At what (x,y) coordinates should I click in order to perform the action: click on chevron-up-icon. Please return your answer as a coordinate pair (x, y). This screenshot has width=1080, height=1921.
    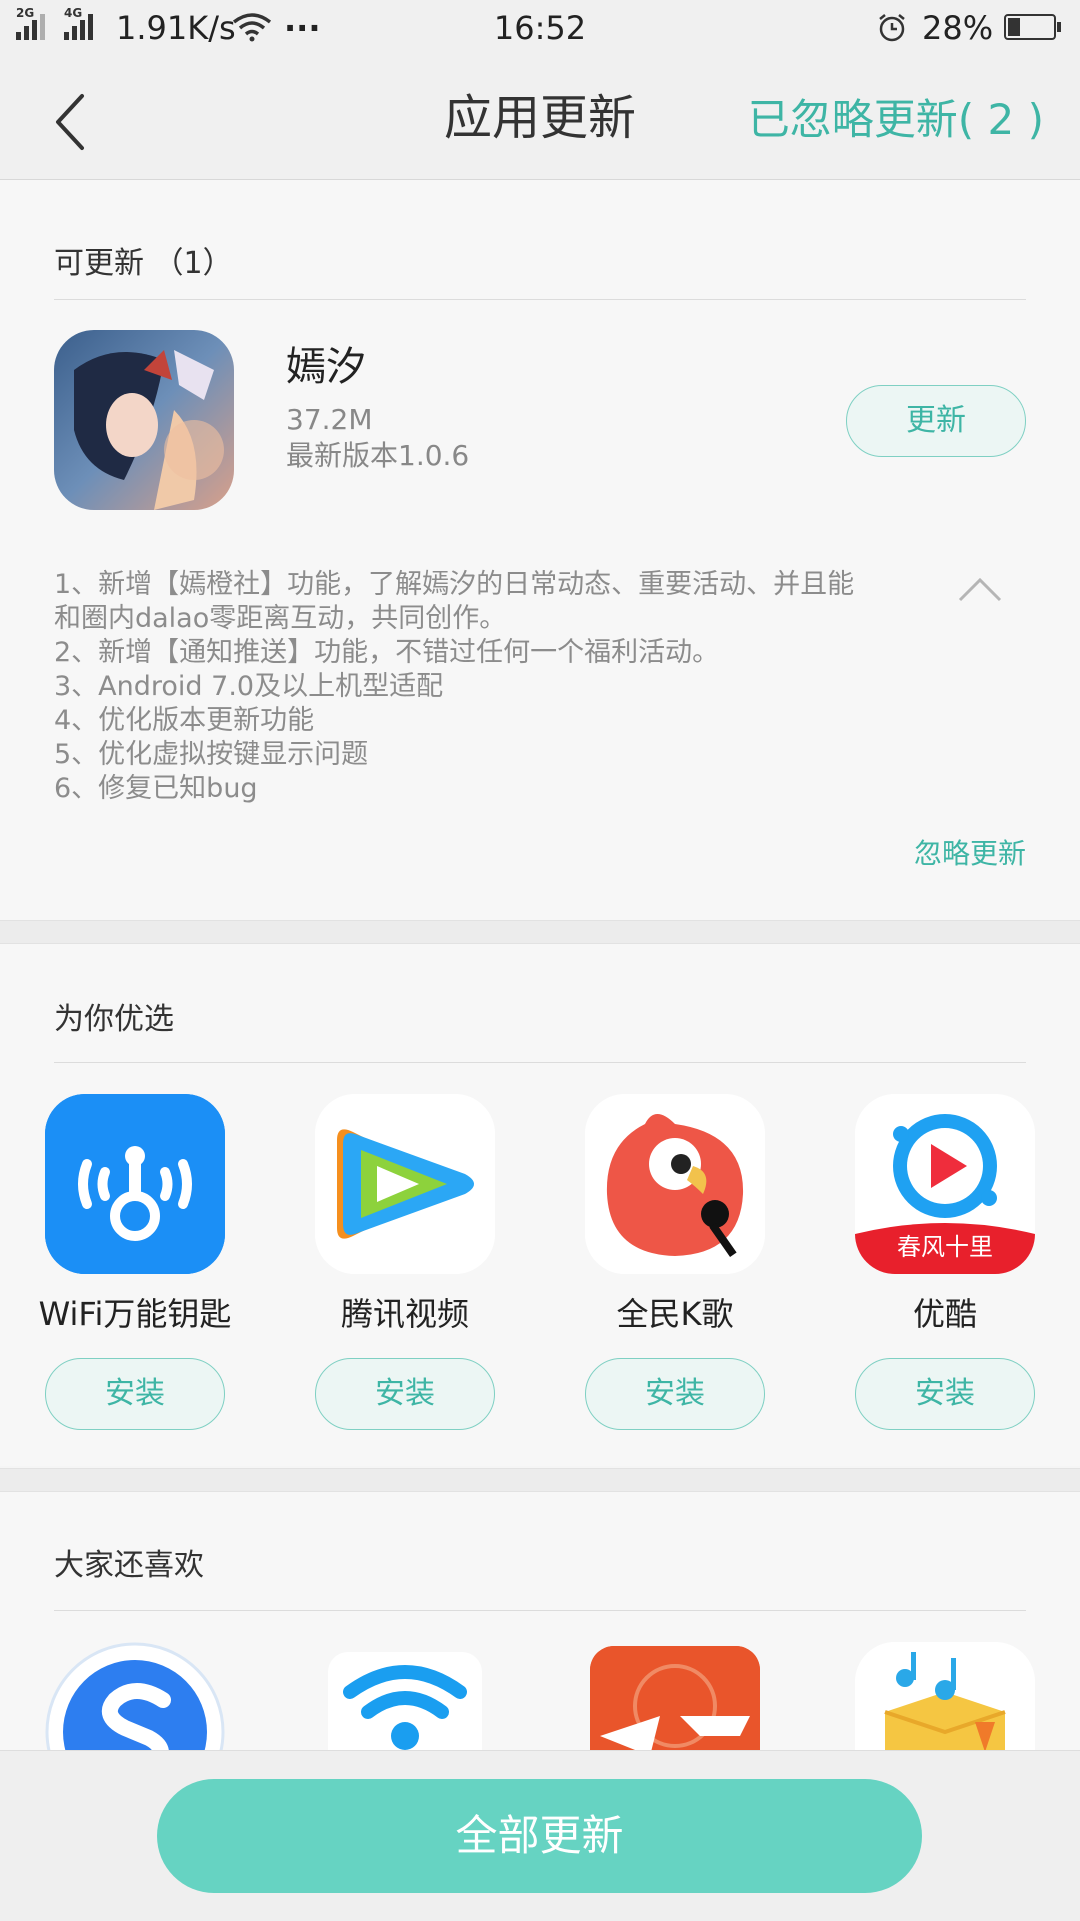
    Looking at the image, I should click on (980, 589).